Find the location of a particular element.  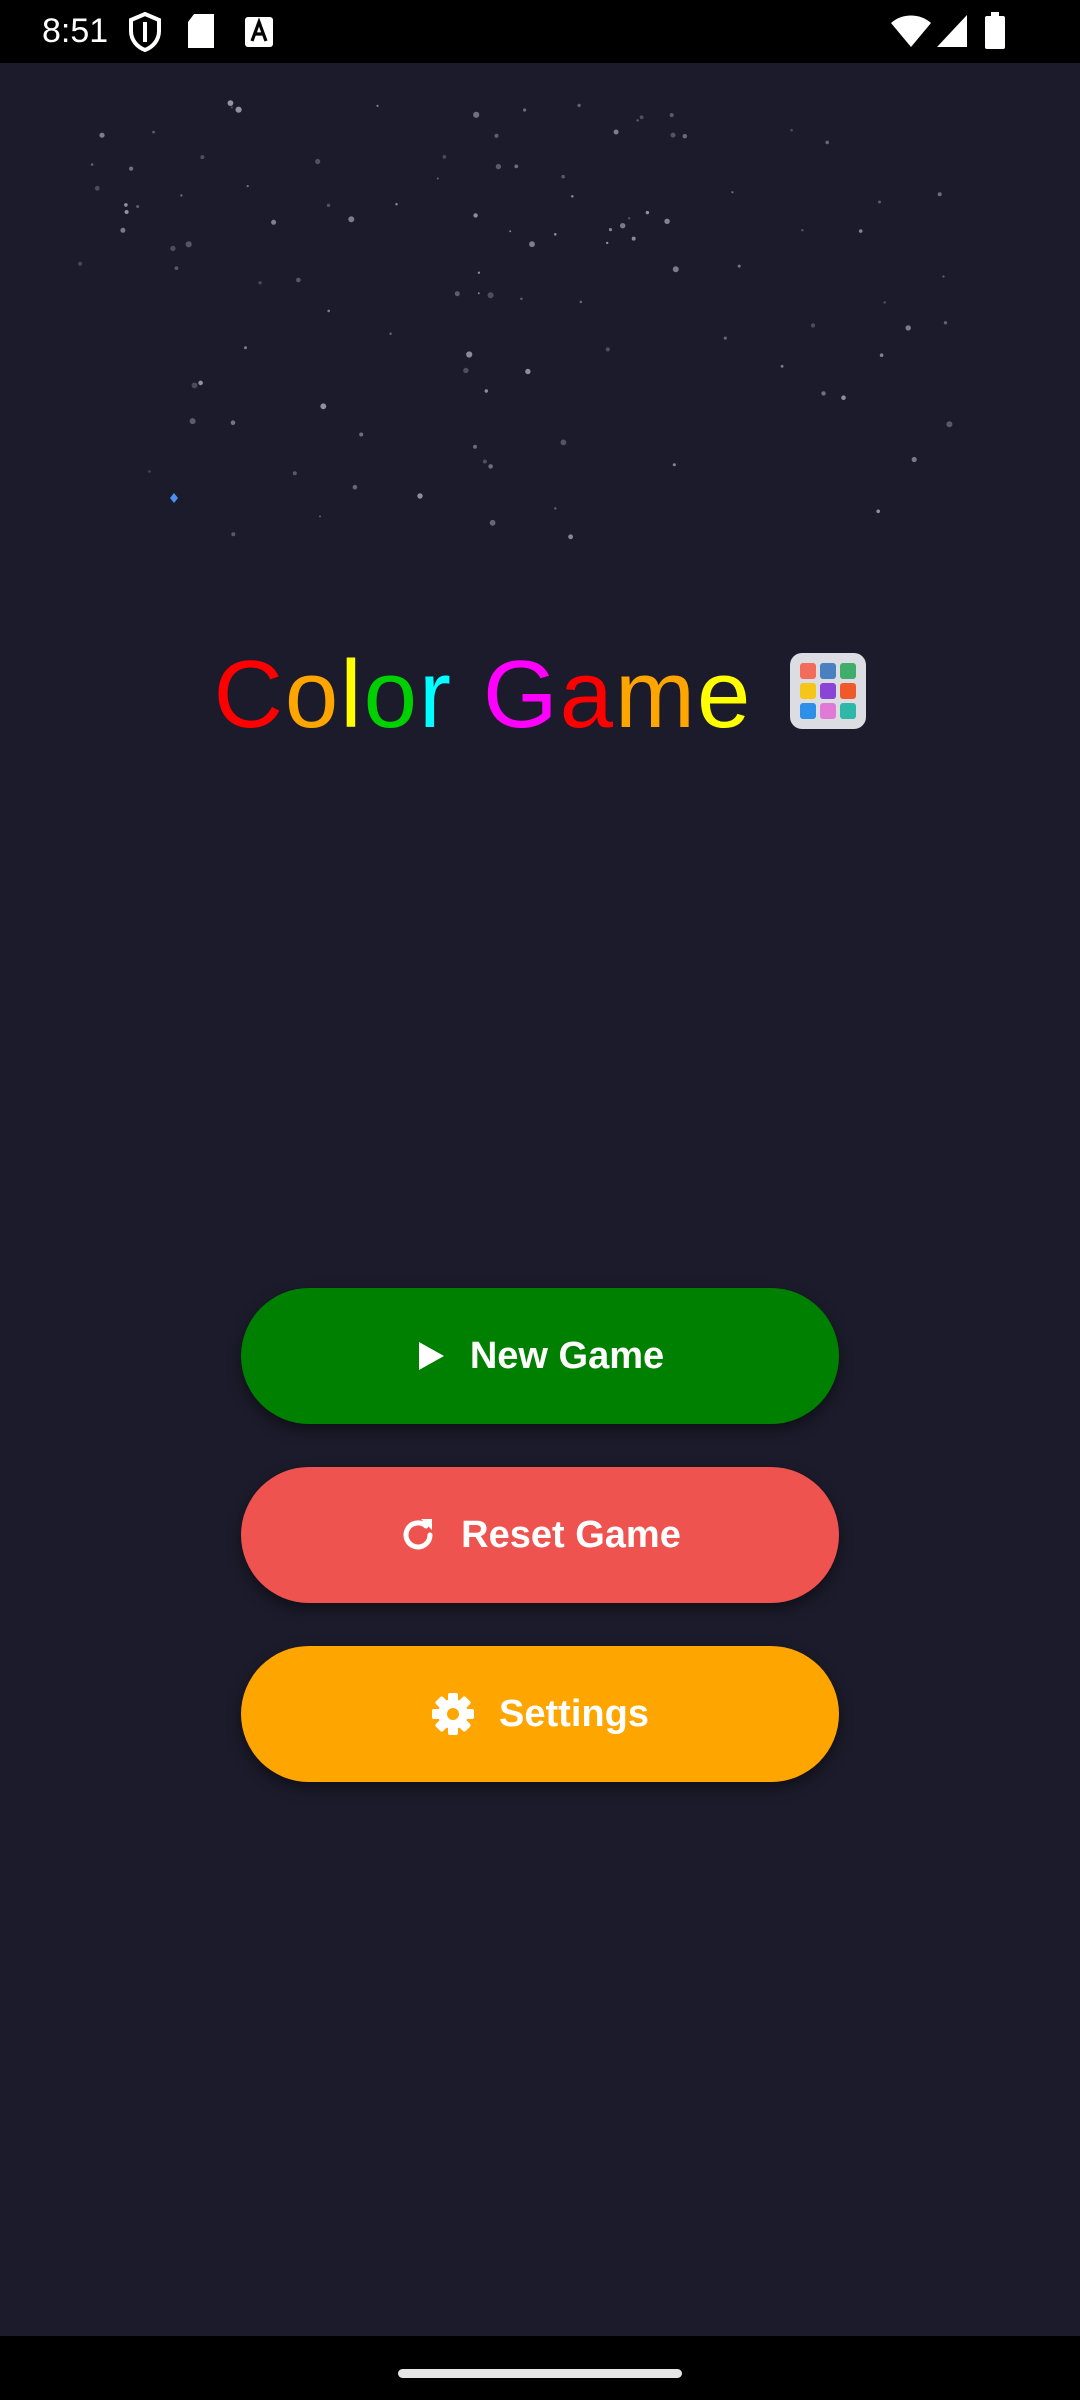

sd-card-icon is located at coordinates (201, 33).